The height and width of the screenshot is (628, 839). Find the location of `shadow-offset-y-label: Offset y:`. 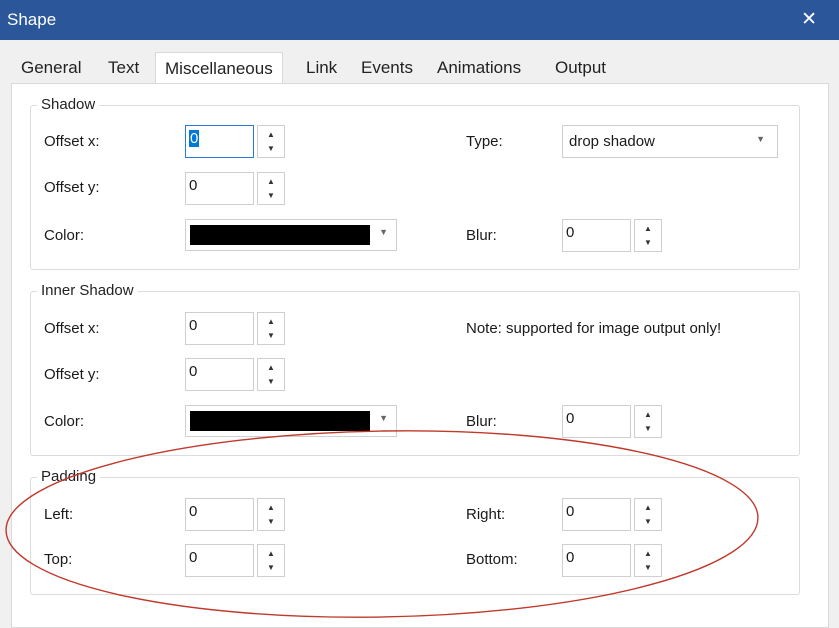

shadow-offset-y-label: Offset y: is located at coordinates (72, 187).